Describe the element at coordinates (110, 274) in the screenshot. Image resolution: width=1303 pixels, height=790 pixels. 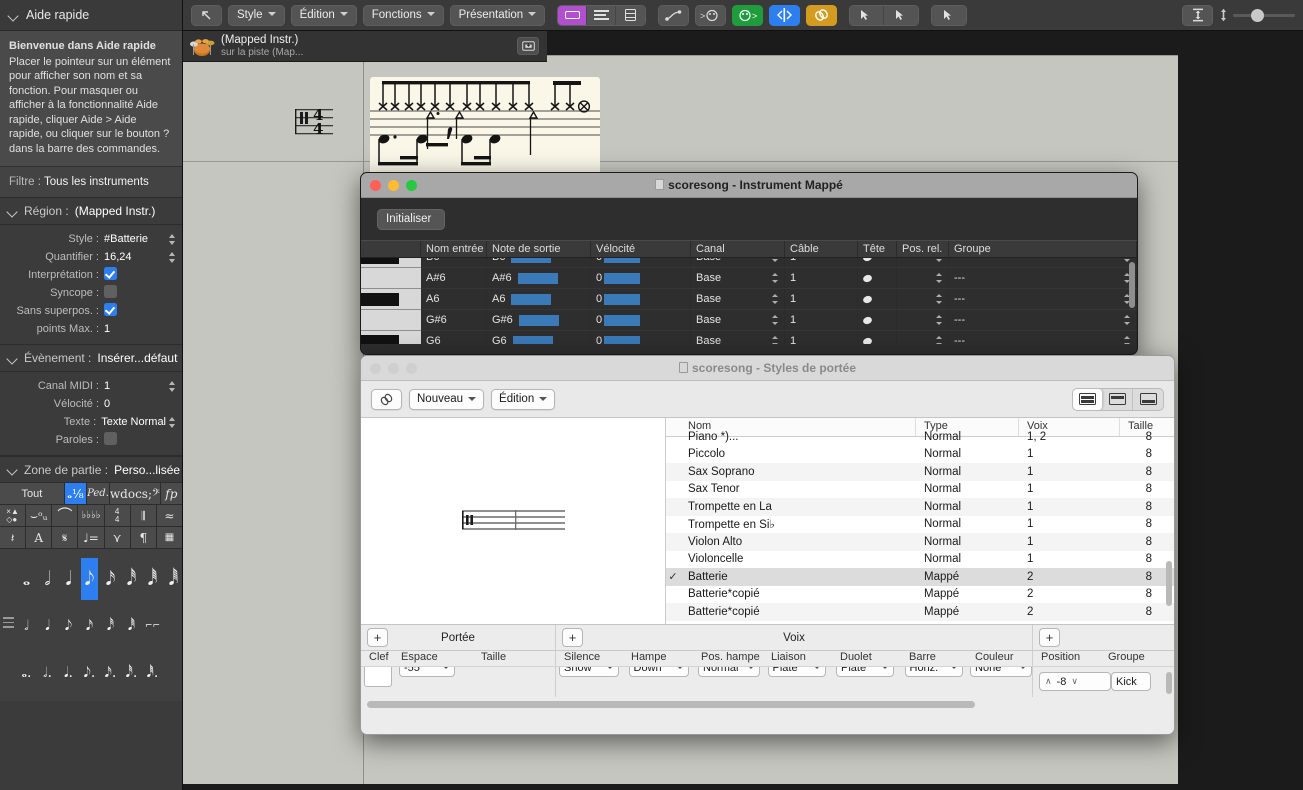
I see `interpretation-checkbox` at that location.